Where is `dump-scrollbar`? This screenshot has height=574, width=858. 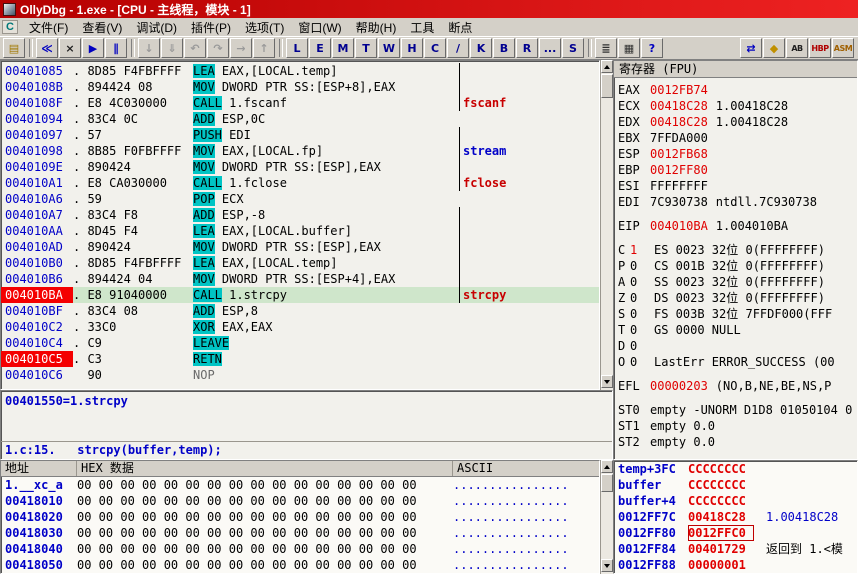 dump-scrollbar is located at coordinates (606, 517).